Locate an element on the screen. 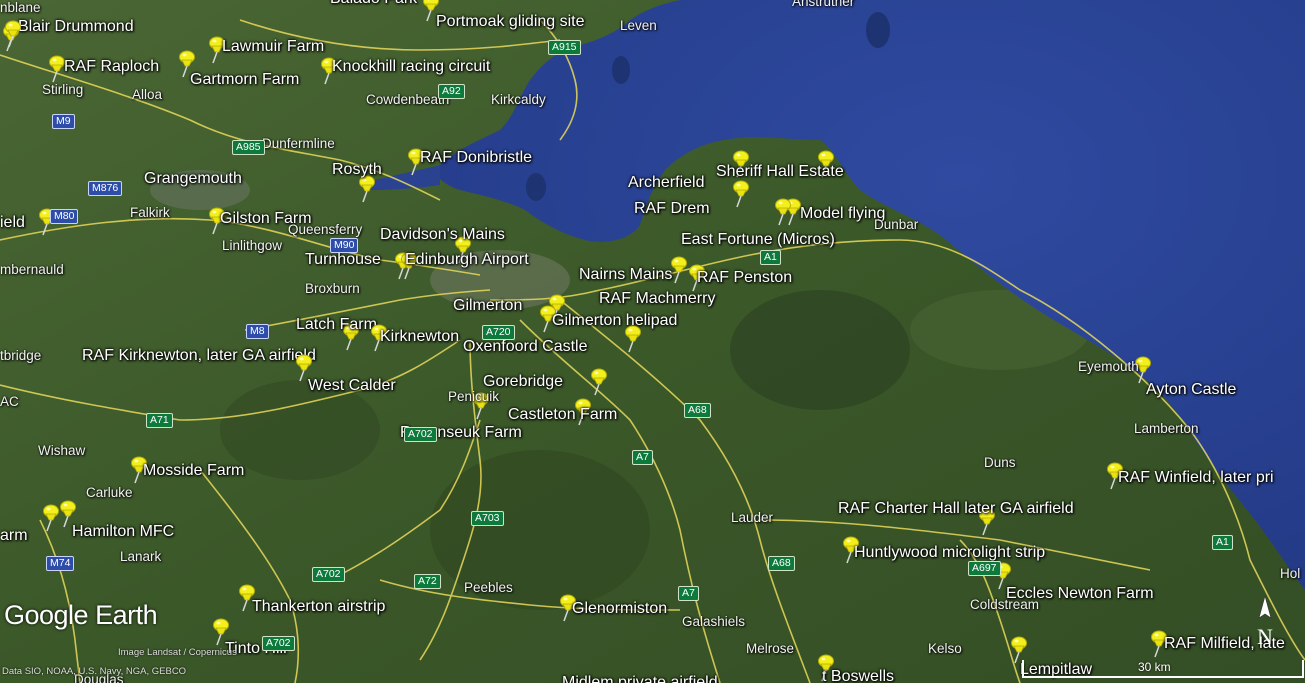  town-label-melrose: Melrose is located at coordinates (770, 648).